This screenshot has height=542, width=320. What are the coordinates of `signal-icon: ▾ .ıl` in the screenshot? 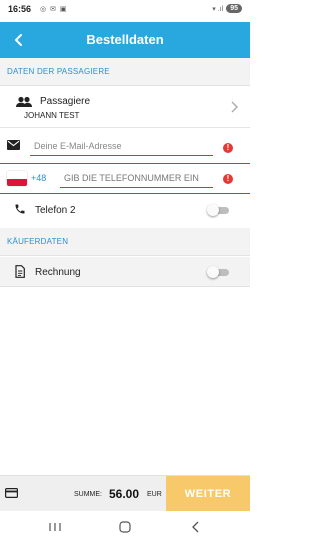 It's located at (218, 9).